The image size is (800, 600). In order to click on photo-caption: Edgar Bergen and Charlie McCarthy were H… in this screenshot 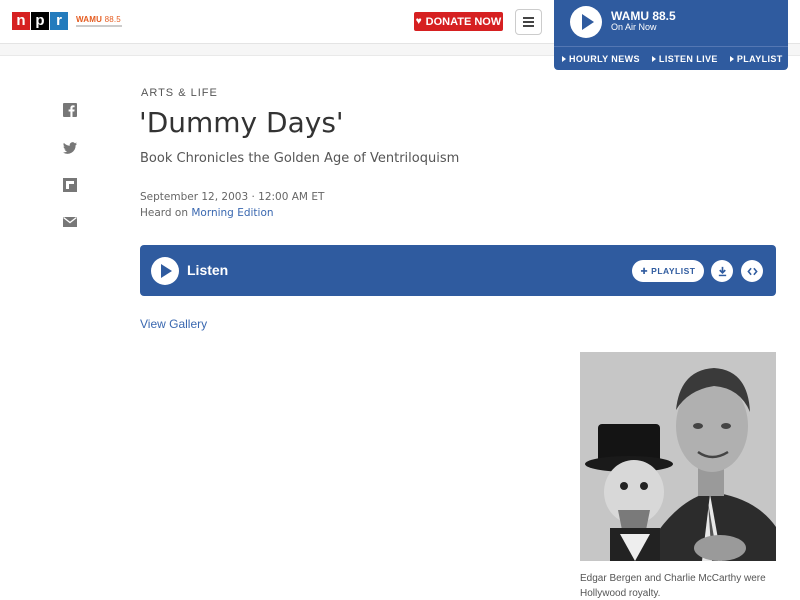, I will do `click(673, 586)`.